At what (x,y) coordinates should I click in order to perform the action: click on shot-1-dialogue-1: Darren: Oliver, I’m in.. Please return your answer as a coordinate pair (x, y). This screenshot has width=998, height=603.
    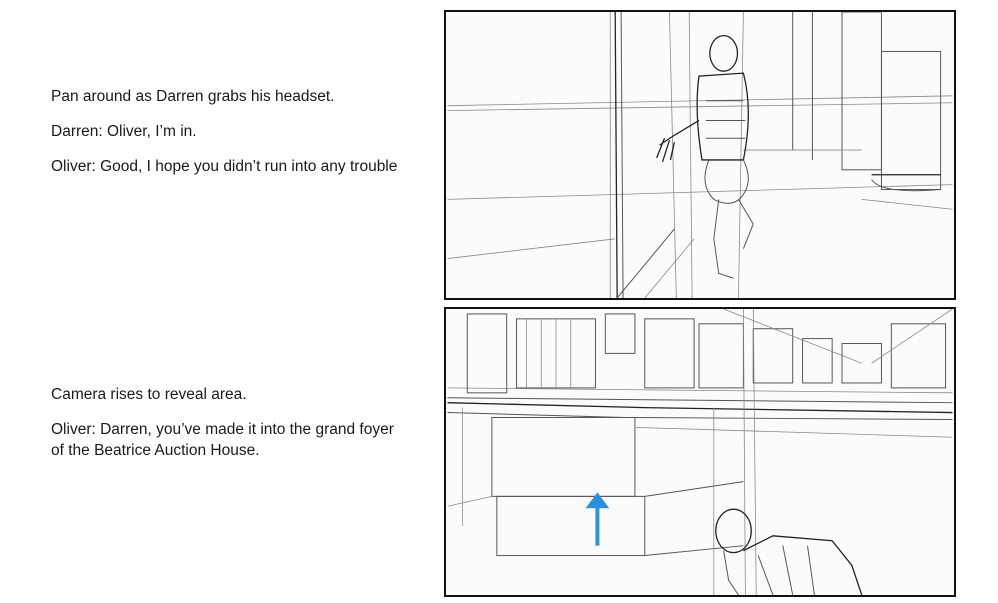
    Looking at the image, I should click on (124, 131).